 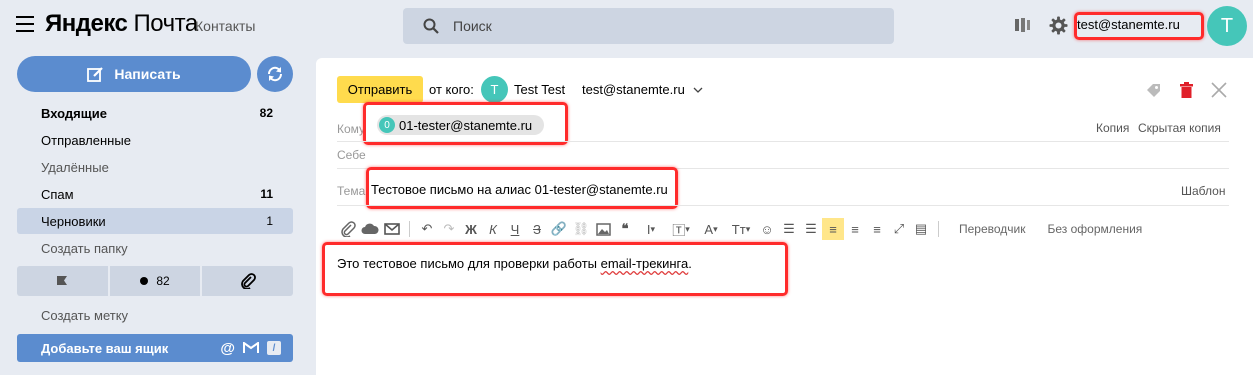 What do you see at coordinates (105, 348) in the screenshot?
I see `add-mailbox-label: Добавьте ваш ящик` at bounding box center [105, 348].